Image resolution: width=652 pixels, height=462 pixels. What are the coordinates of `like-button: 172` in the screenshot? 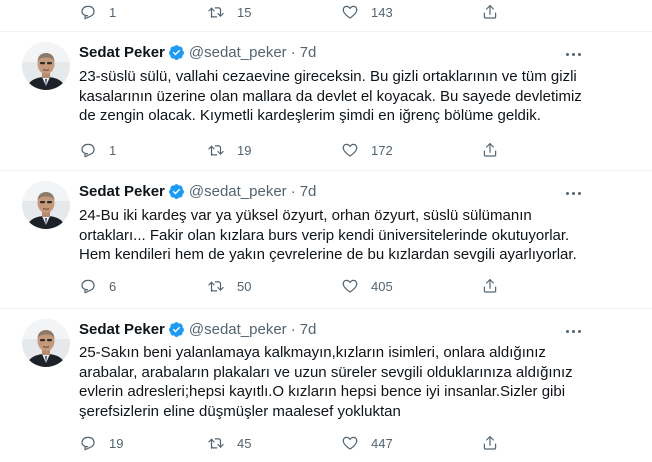 It's located at (367, 150).